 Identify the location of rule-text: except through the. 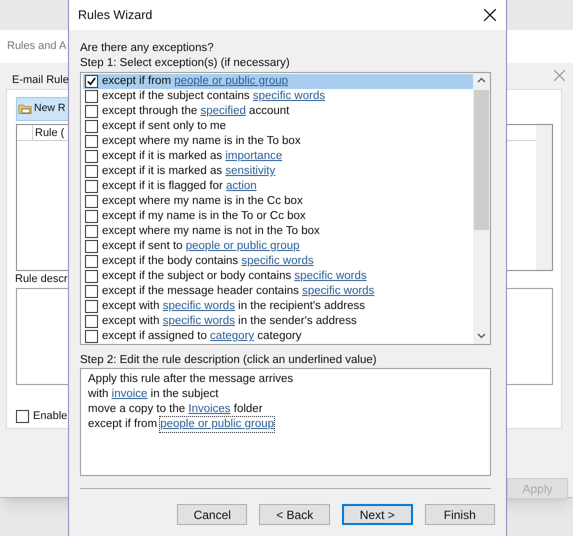
(150, 111).